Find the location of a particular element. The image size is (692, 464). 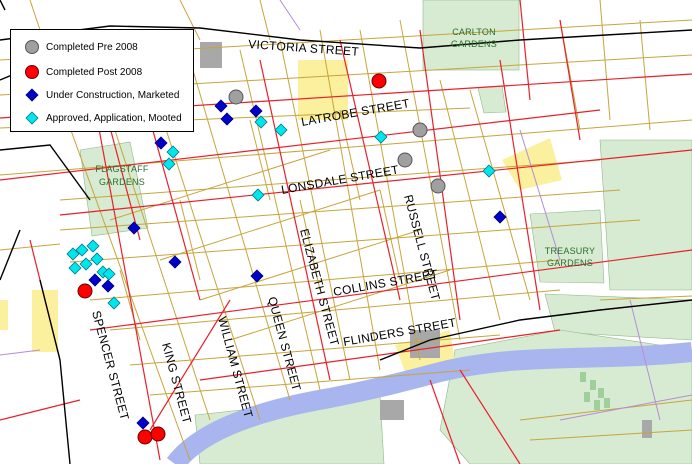

small-park-area is located at coordinates (492, 99).